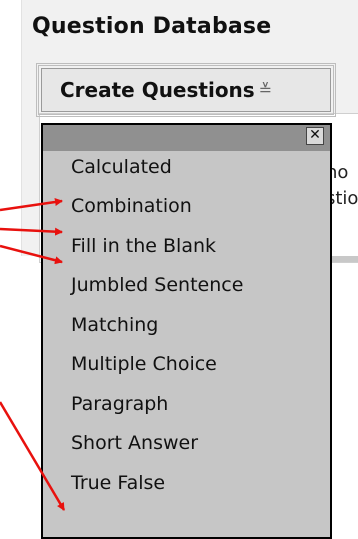 The image size is (358, 539). I want to click on arrow-to-combination, so click(31, 205).